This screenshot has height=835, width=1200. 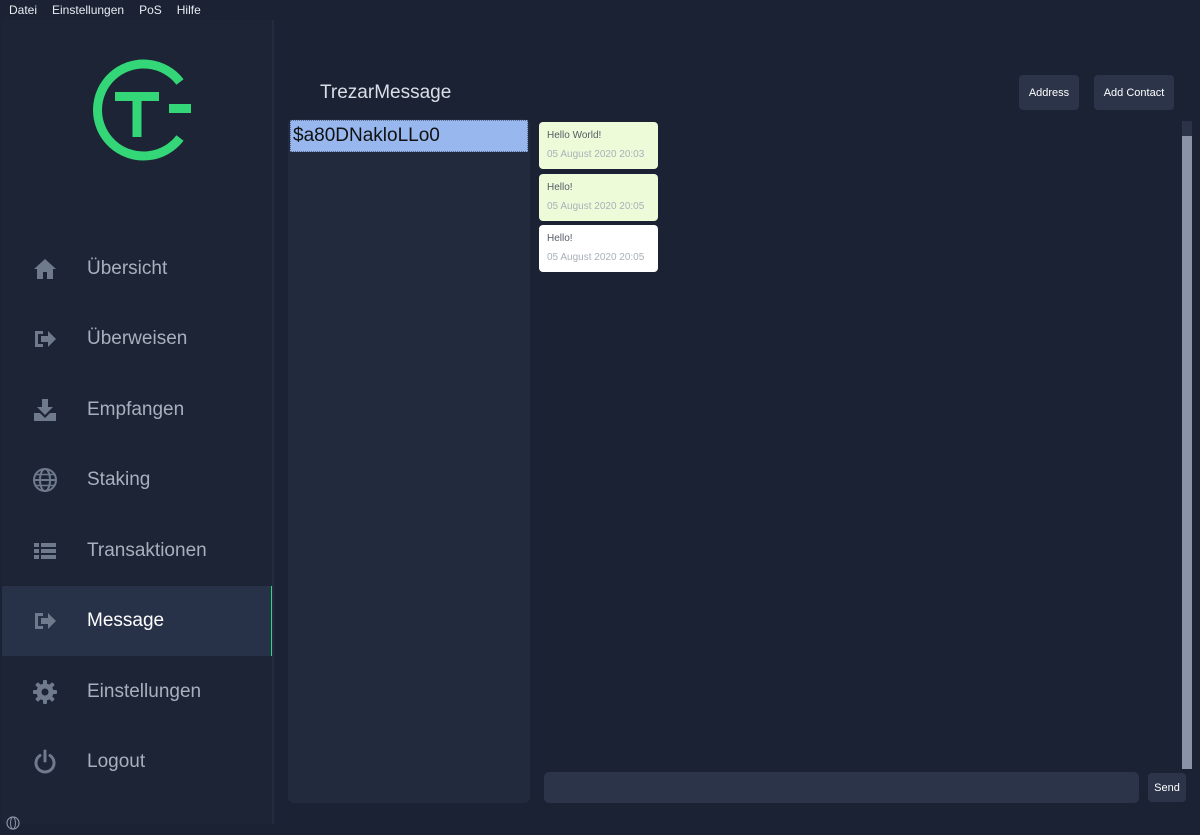 I want to click on power-icon, so click(x=45, y=762).